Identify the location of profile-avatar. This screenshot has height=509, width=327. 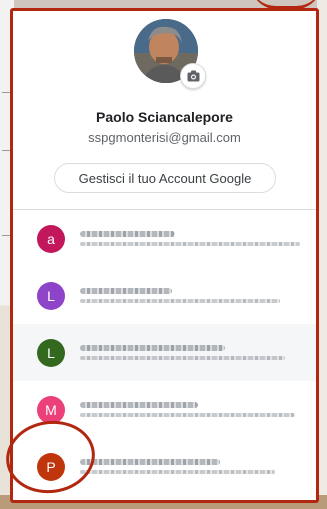
(170, 54).